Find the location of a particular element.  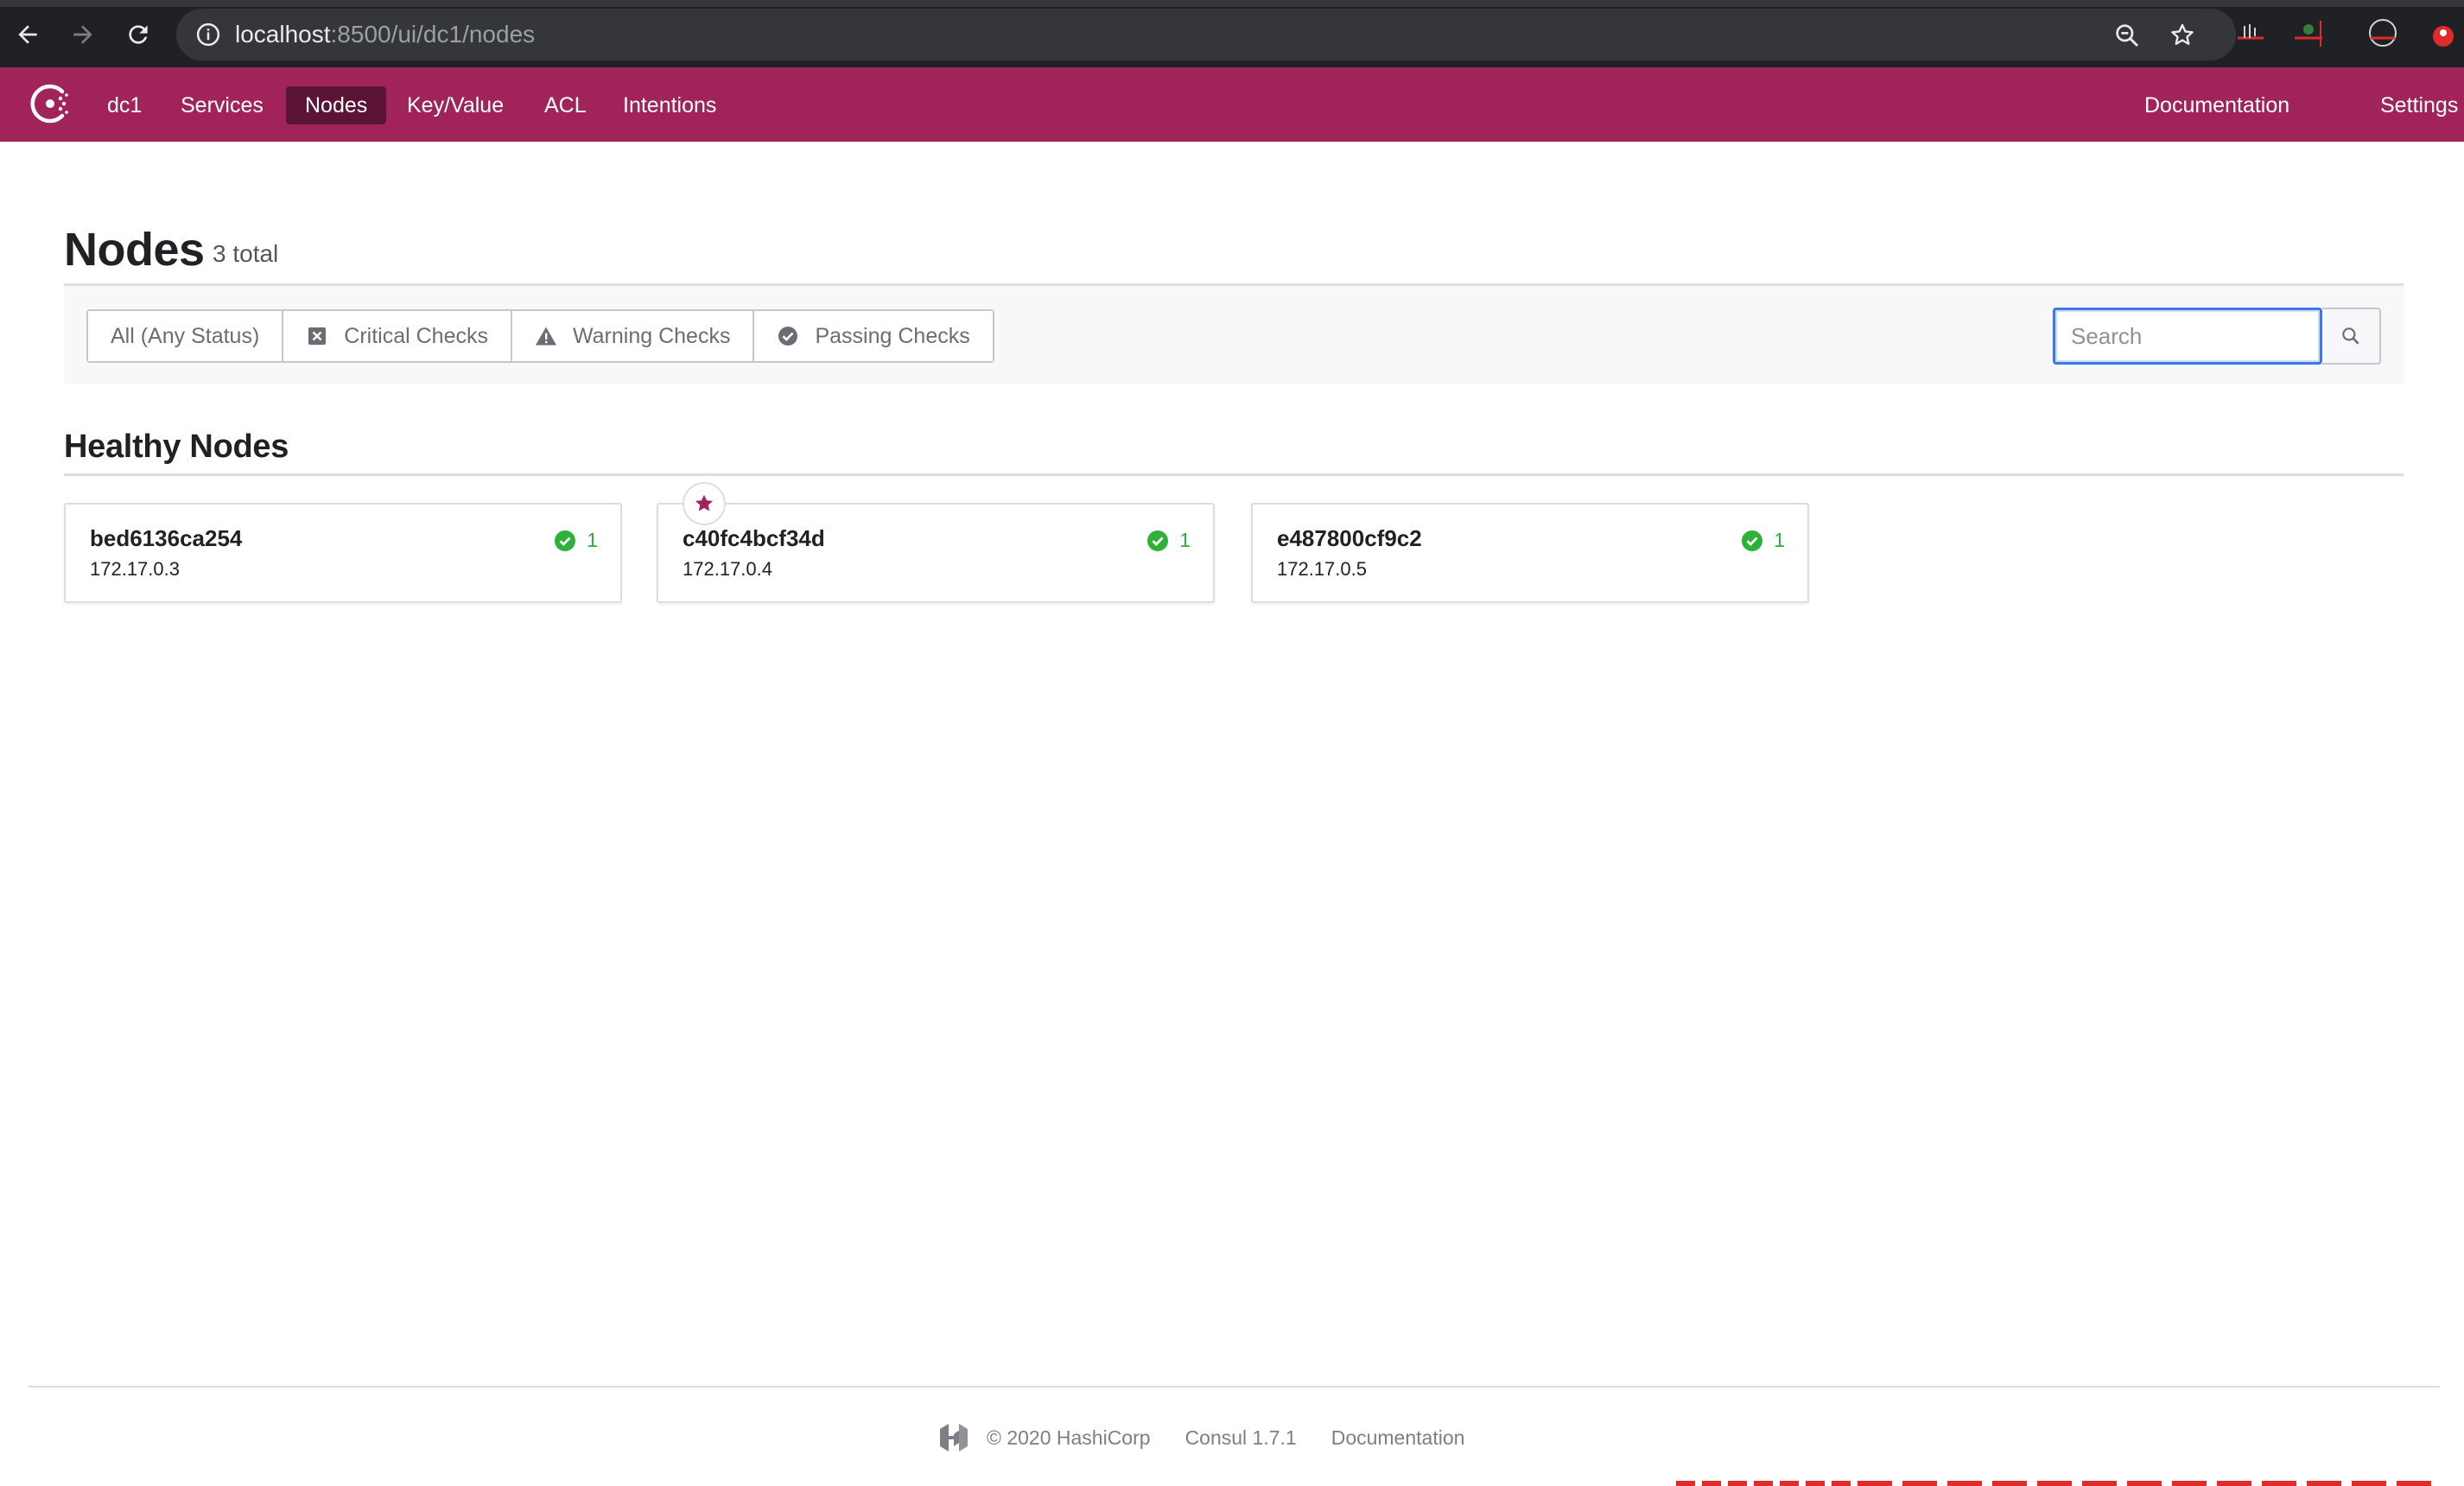

nav-nodes: Nodes is located at coordinates (336, 105).